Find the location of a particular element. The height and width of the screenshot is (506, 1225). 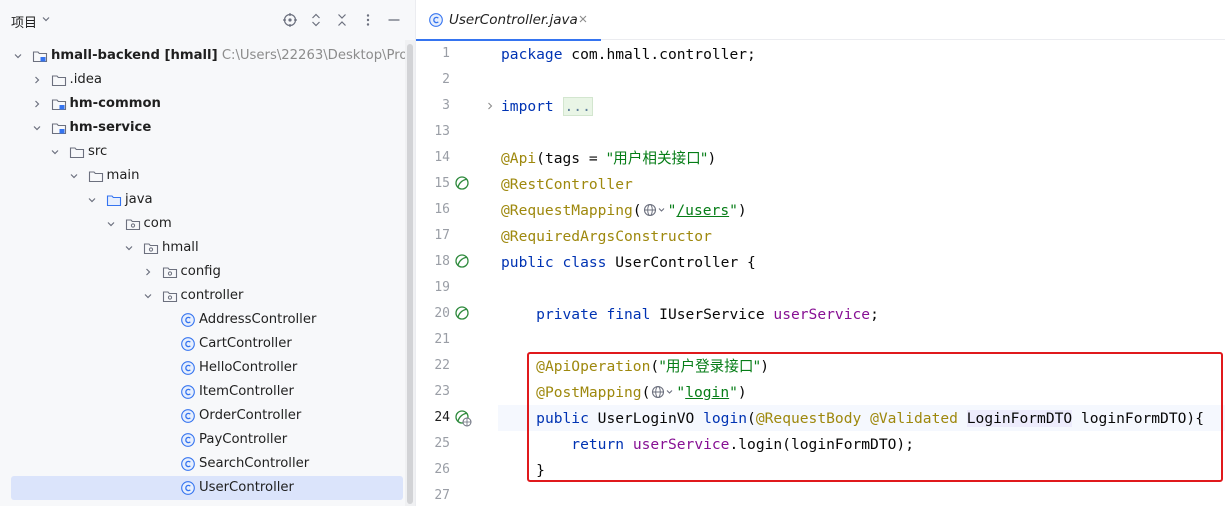

tab-user-controller: UserController.java is located at coordinates (508, 20).